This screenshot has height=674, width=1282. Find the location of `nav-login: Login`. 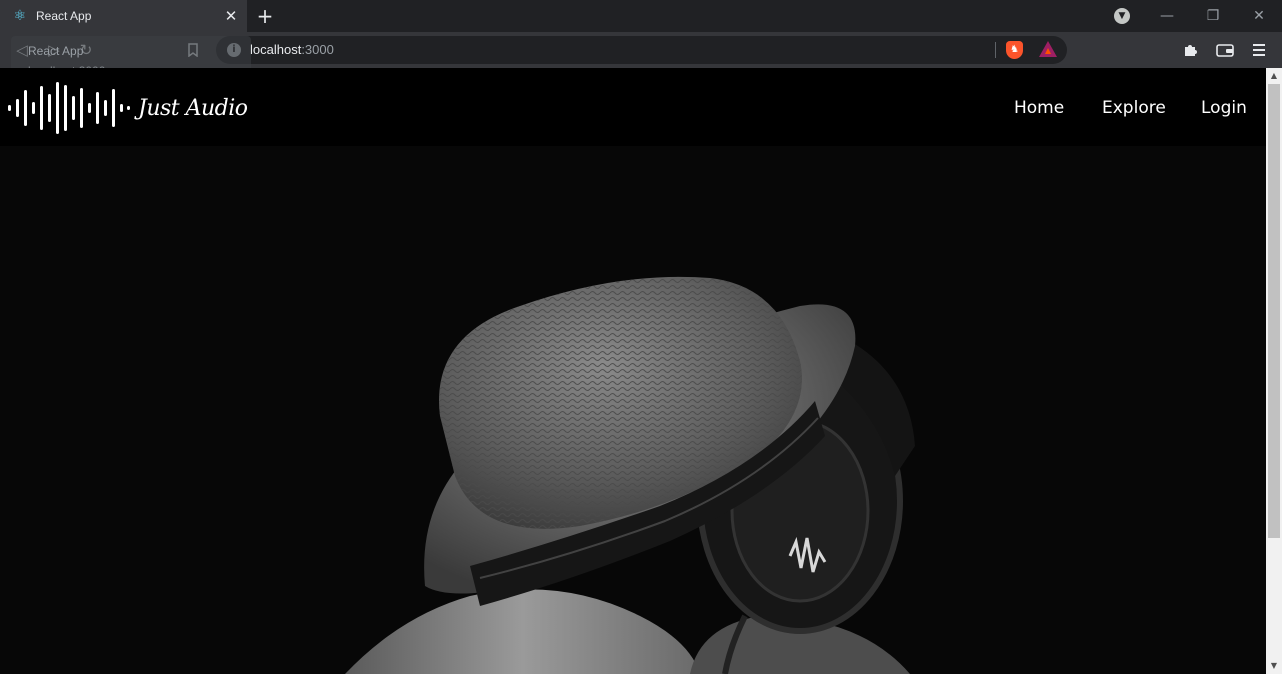

nav-login: Login is located at coordinates (1224, 108).